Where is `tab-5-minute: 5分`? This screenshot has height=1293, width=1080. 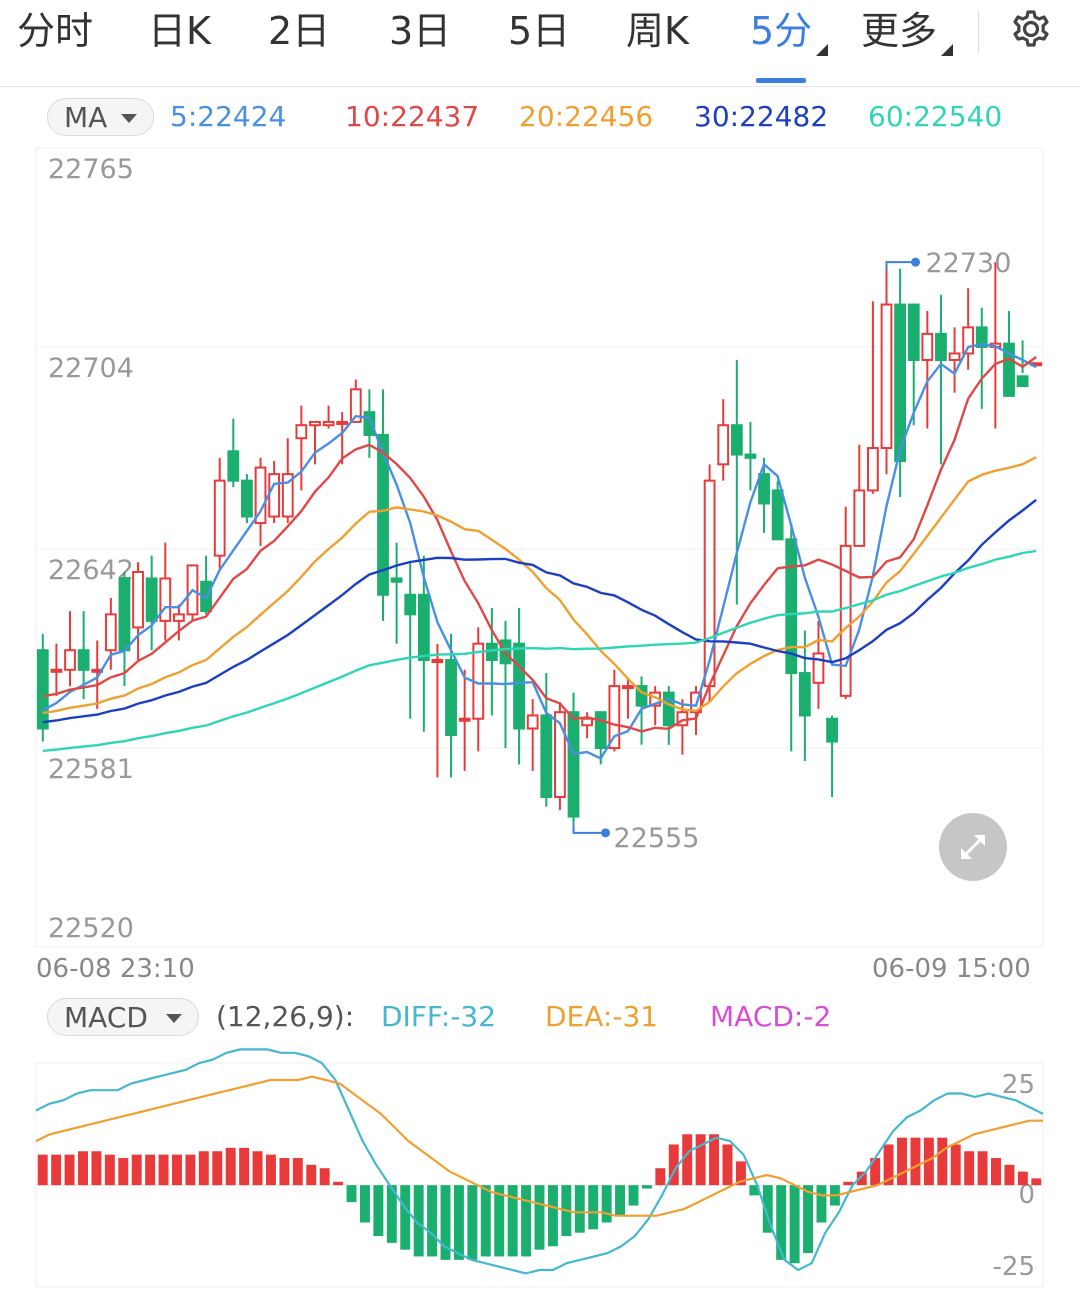 tab-5-minute: 5分 is located at coordinates (789, 31).